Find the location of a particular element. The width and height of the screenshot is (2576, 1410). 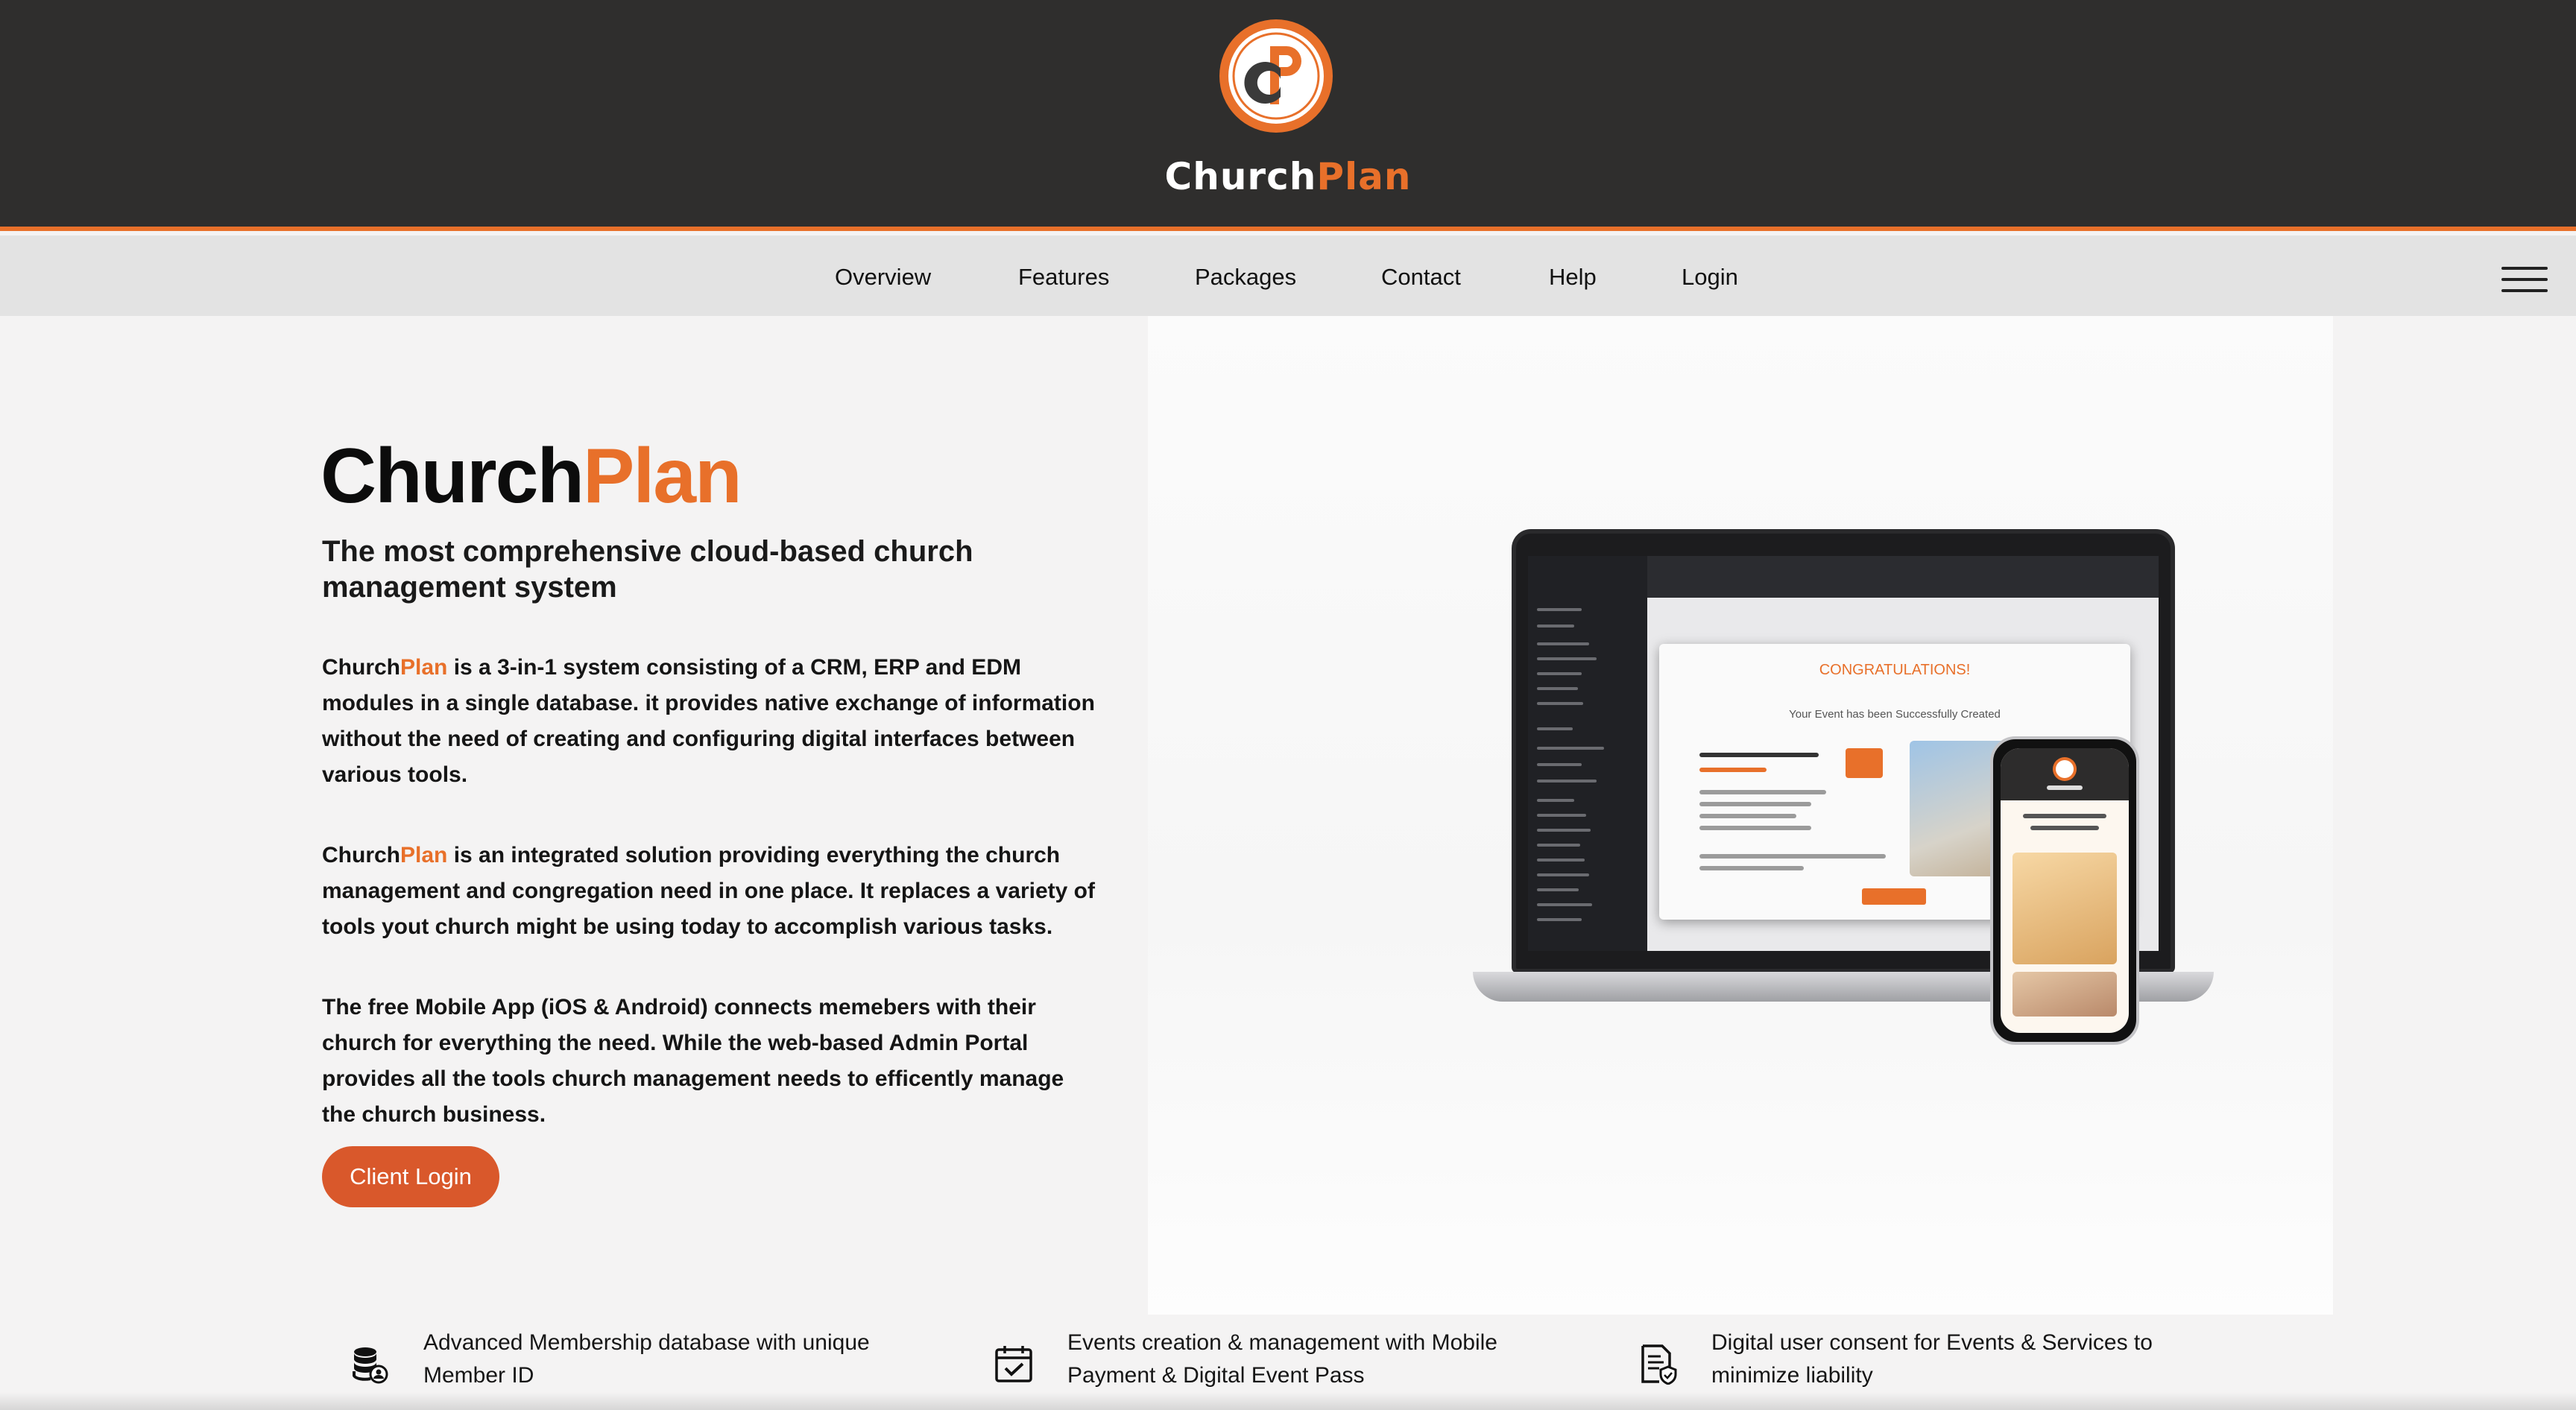

bottom-shadow is located at coordinates (1288, 1401).